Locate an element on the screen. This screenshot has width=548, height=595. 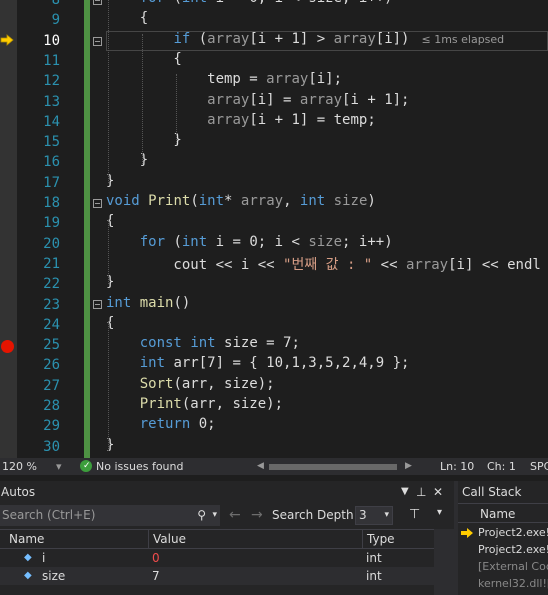
search-depth-select: 3 ▾ is located at coordinates (374, 515).